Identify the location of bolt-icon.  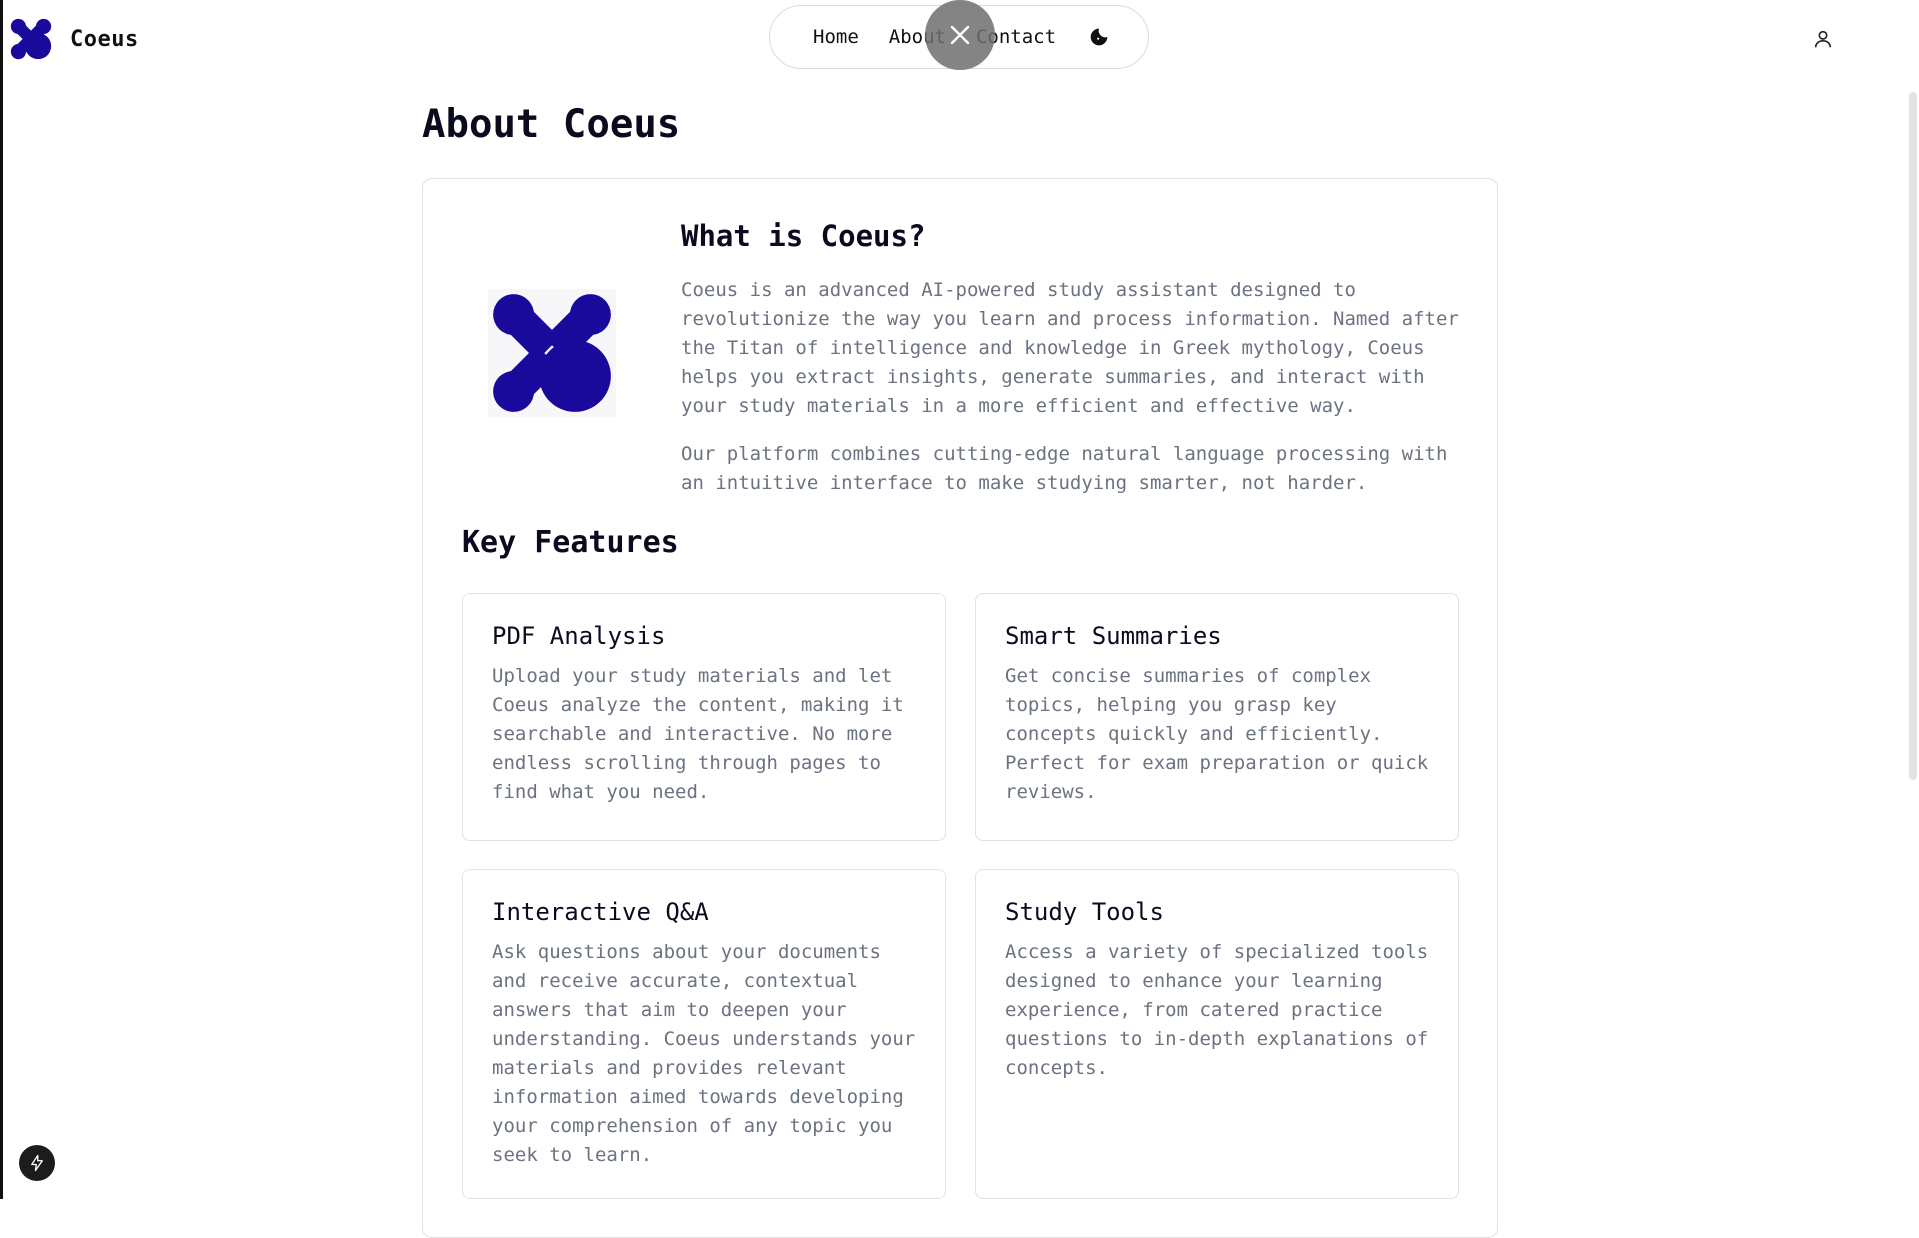
(37, 1163).